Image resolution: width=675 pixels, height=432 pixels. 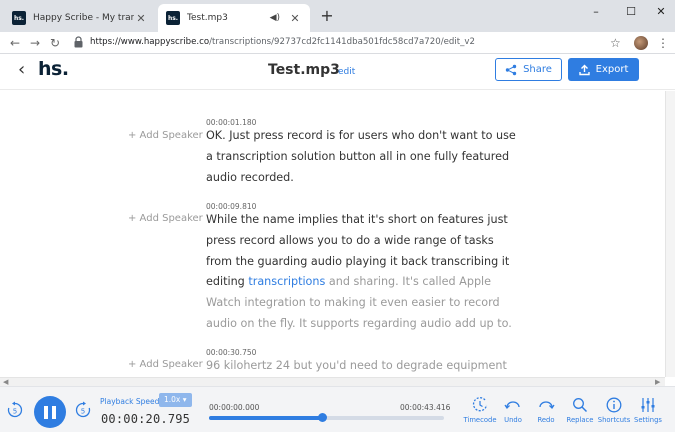 I want to click on settings-label: Settings, so click(x=648, y=420).